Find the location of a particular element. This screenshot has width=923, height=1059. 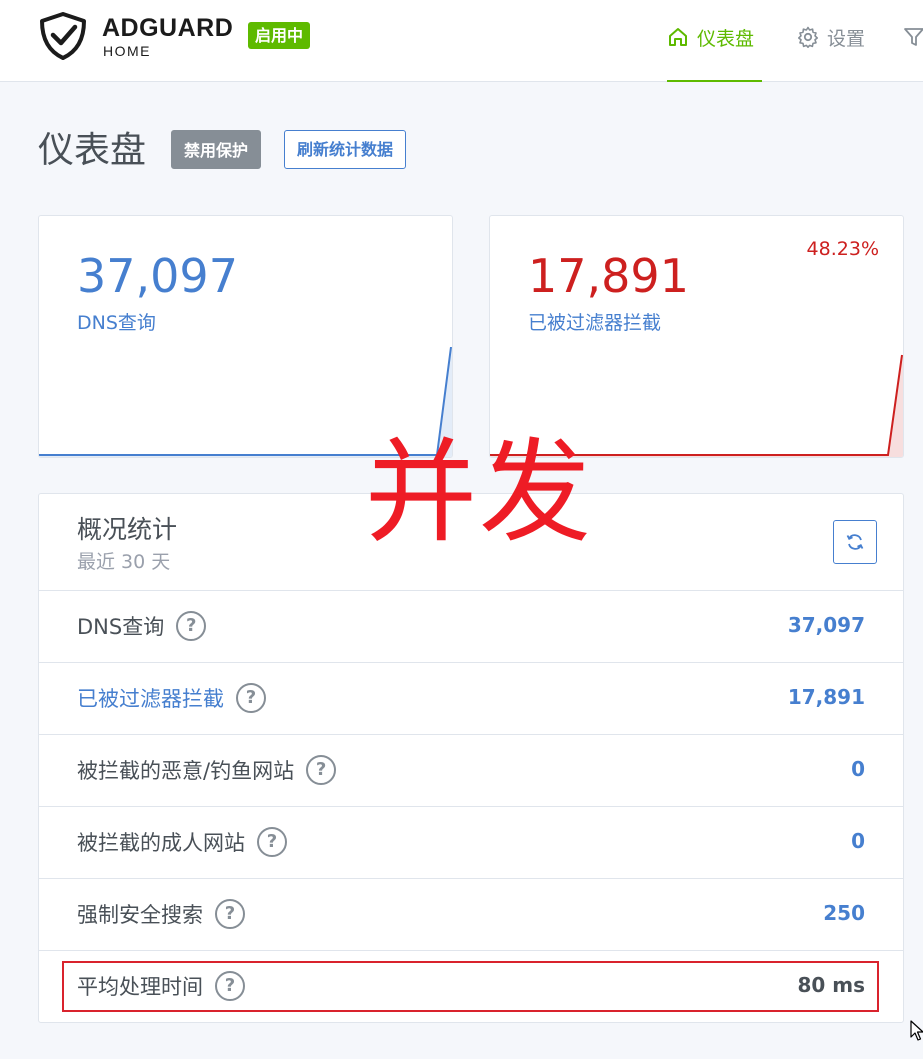

mouse-cursor-icon is located at coordinates (916, 1030).